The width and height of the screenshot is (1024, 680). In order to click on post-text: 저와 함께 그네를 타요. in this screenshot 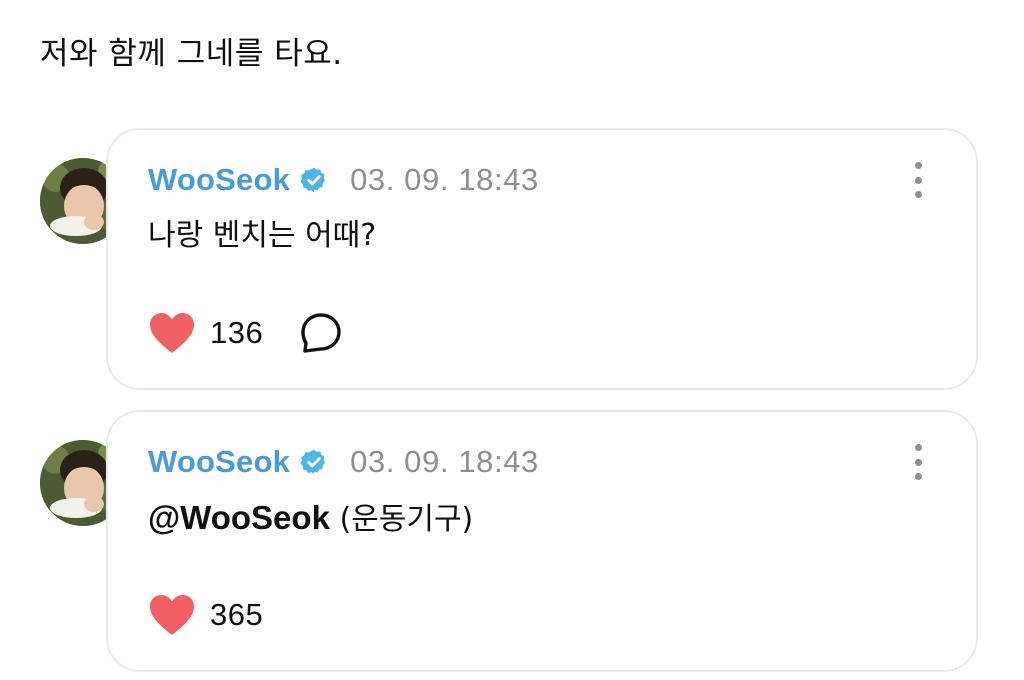, I will do `click(191, 54)`.